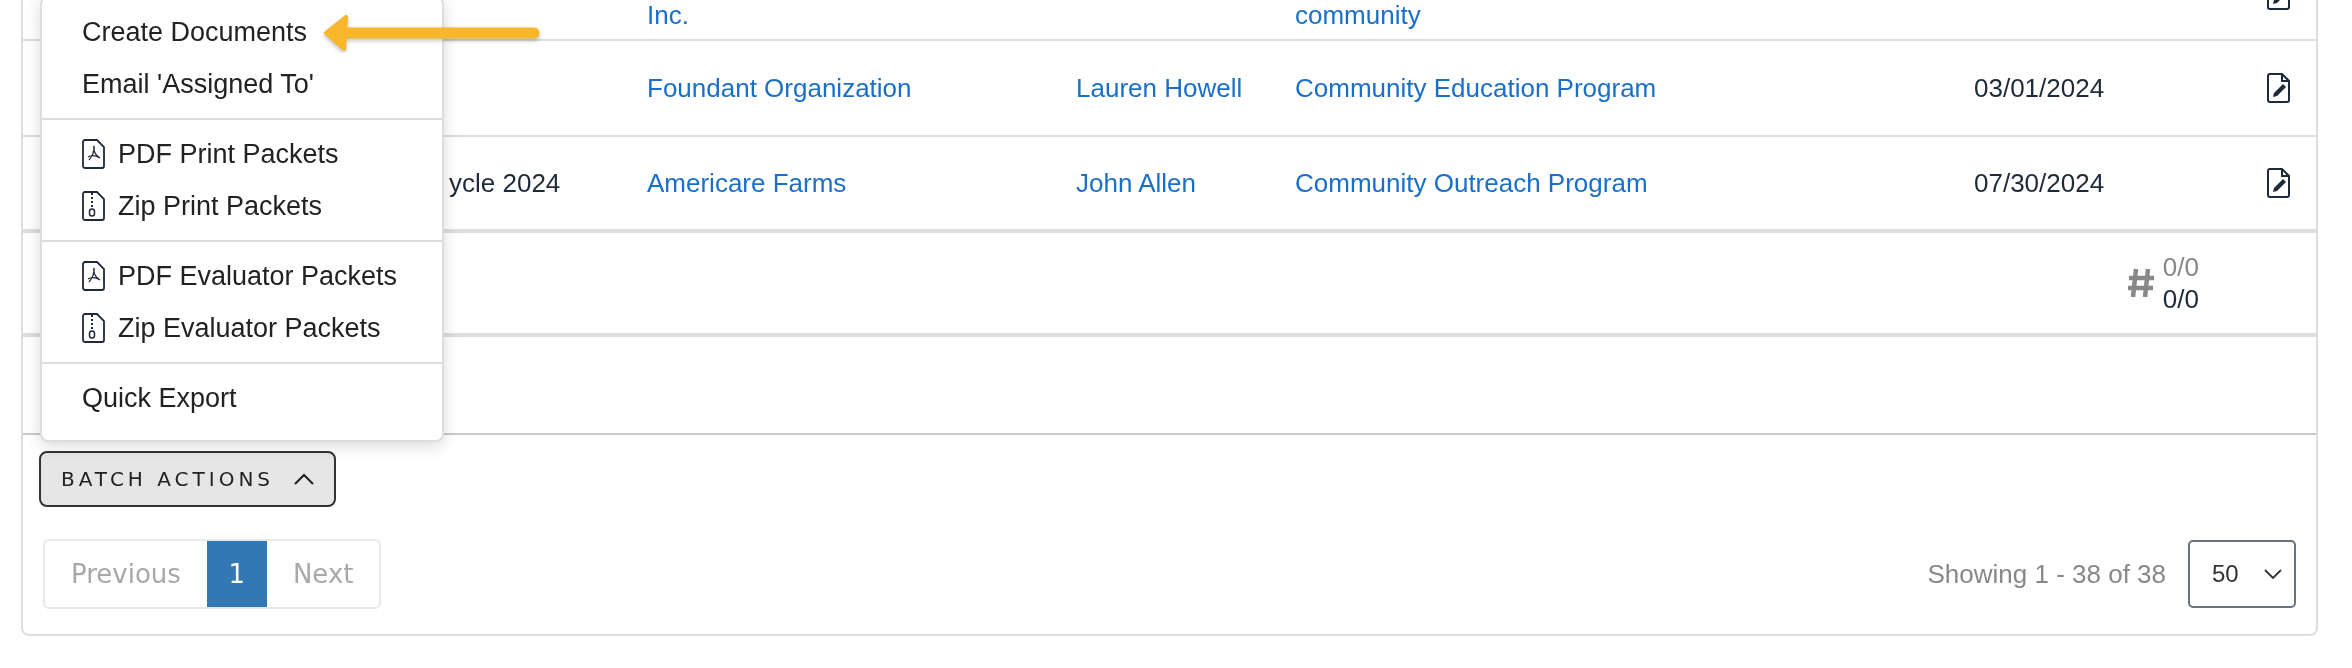 The width and height of the screenshot is (2352, 668). Describe the element at coordinates (2273, 574) in the screenshot. I see `chevron-down-icon` at that location.